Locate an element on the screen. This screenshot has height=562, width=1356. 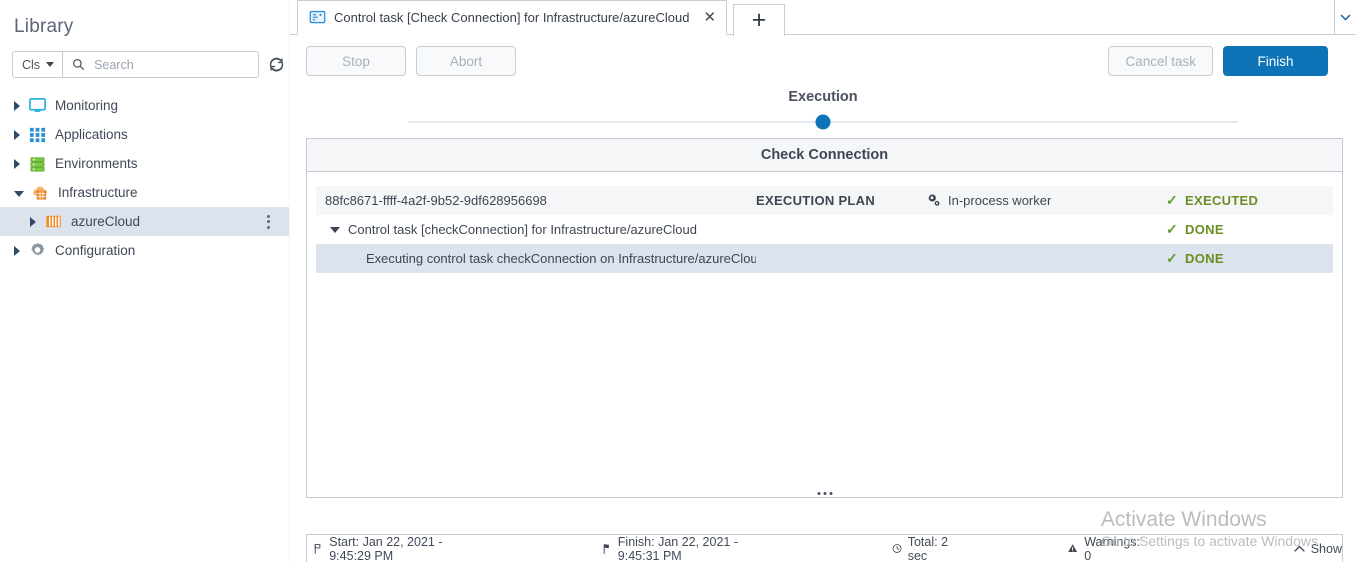
flag-finish-icon is located at coordinates (606, 548).